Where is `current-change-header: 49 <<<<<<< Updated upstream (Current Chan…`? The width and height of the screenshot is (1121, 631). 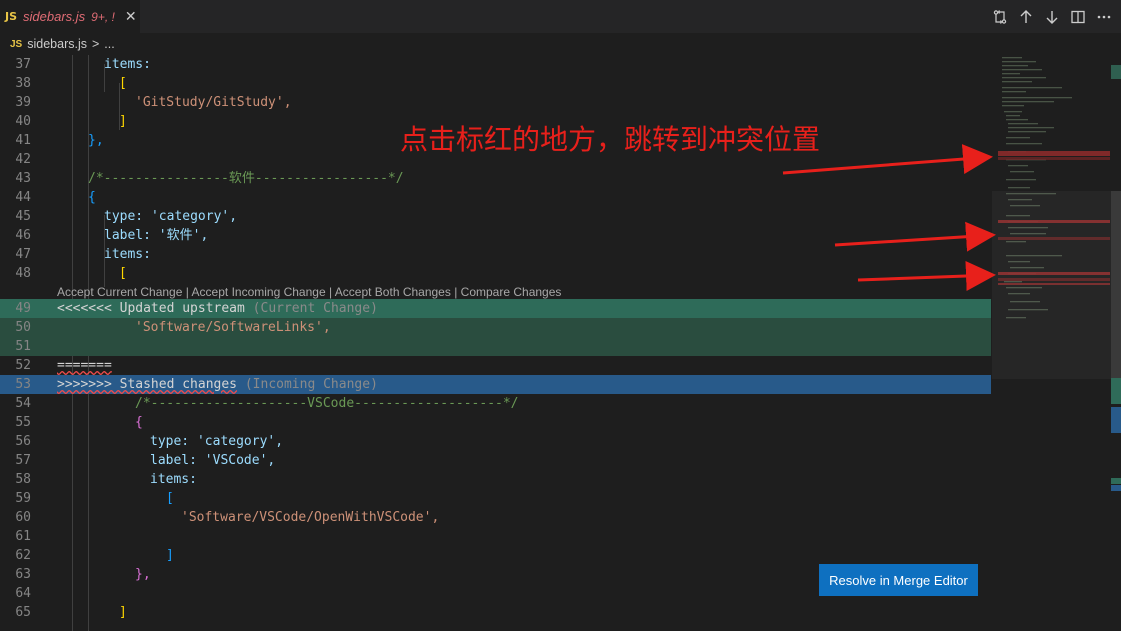 current-change-header: 49 <<<<<<< Updated upstream (Current Chan… is located at coordinates (495, 308).